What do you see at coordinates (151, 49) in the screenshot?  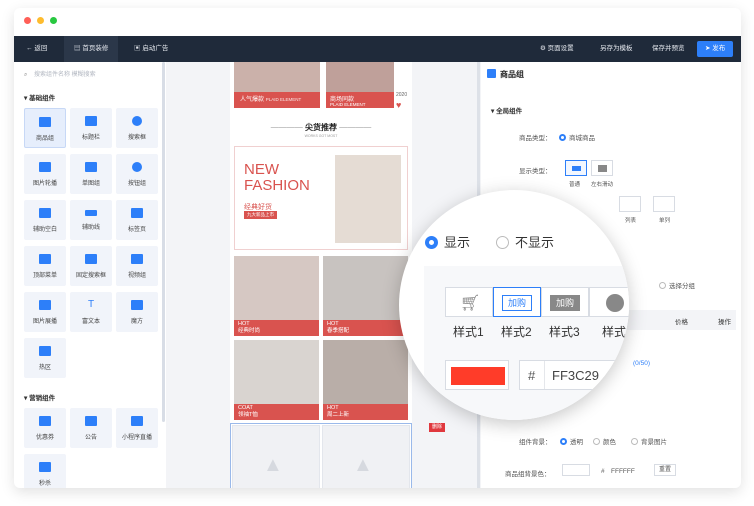 I see `tab-launch-ad: ▣ 启动广告` at bounding box center [151, 49].